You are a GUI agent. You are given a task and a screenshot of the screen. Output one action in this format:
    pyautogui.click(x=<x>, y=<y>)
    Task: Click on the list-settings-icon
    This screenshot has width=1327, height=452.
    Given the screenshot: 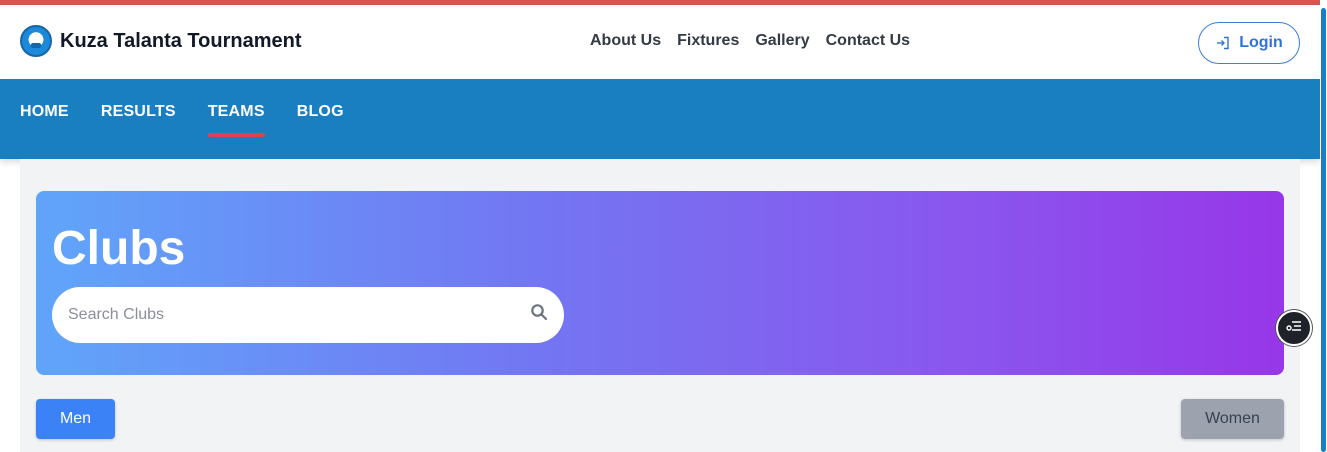 What is the action you would take?
    pyautogui.click(x=1294, y=328)
    